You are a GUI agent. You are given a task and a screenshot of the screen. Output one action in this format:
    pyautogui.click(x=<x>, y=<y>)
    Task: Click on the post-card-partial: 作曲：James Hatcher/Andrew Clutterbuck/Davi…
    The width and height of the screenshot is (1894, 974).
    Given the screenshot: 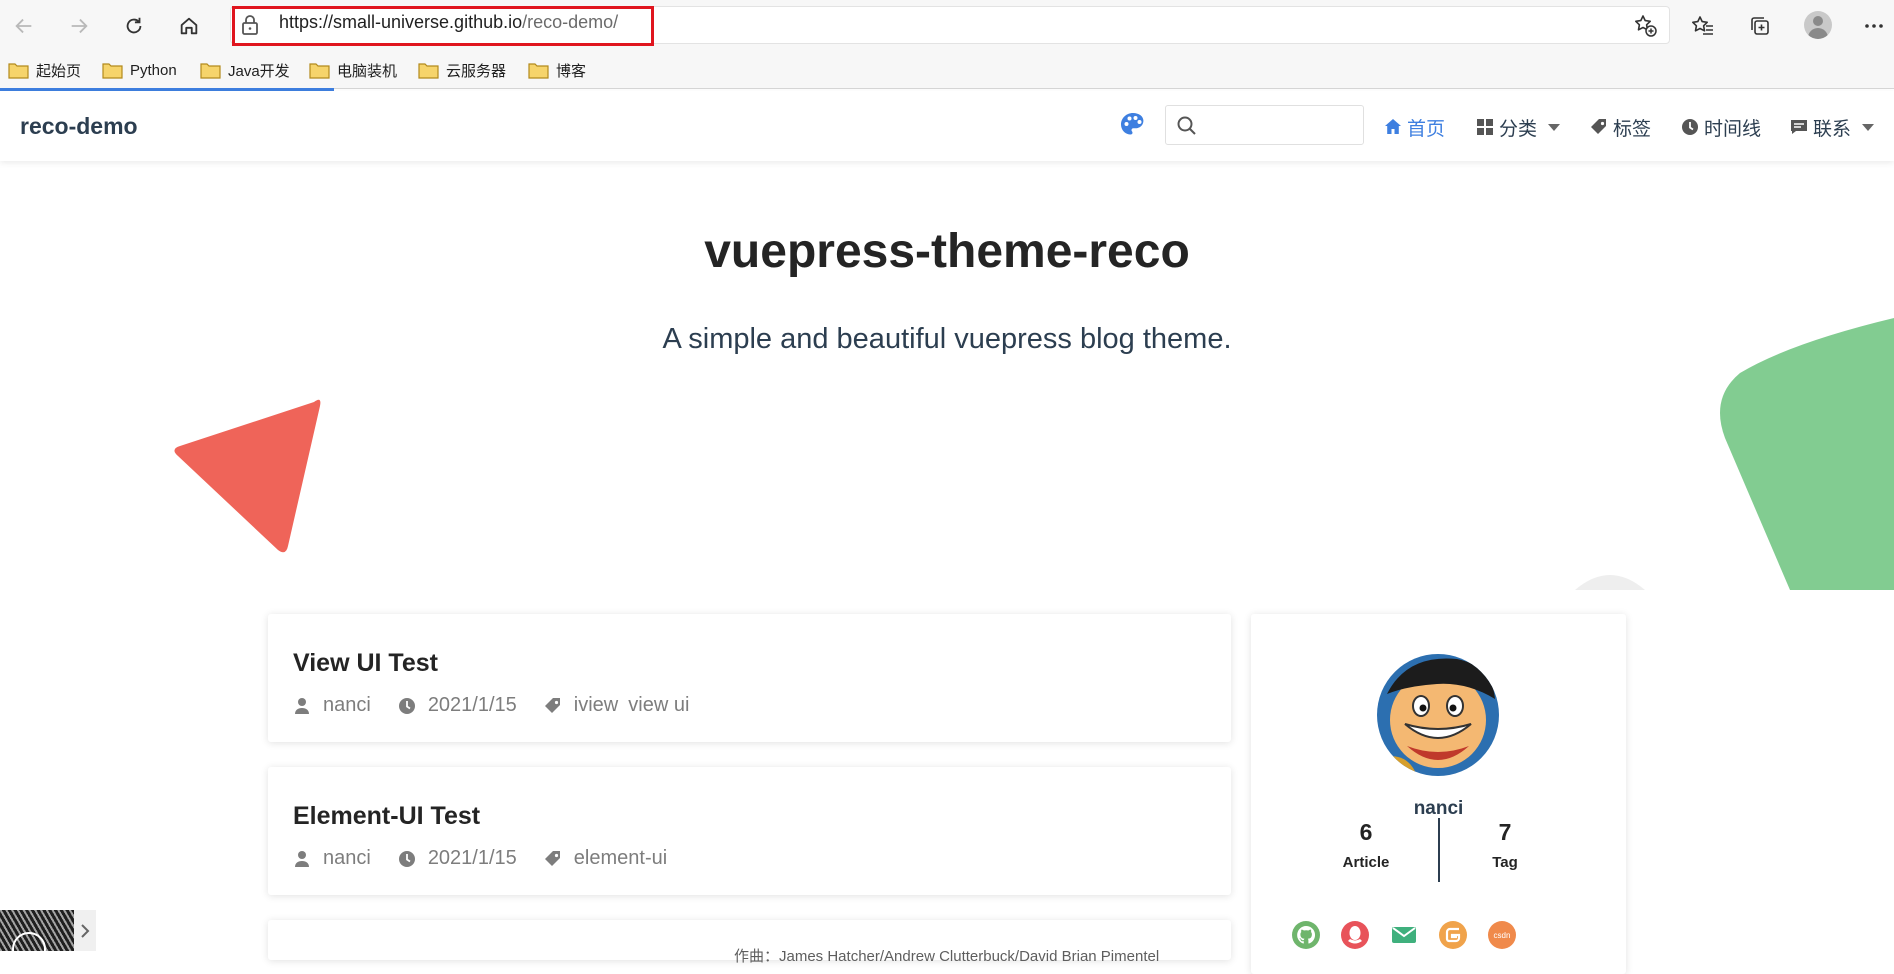 What is the action you would take?
    pyautogui.click(x=749, y=942)
    